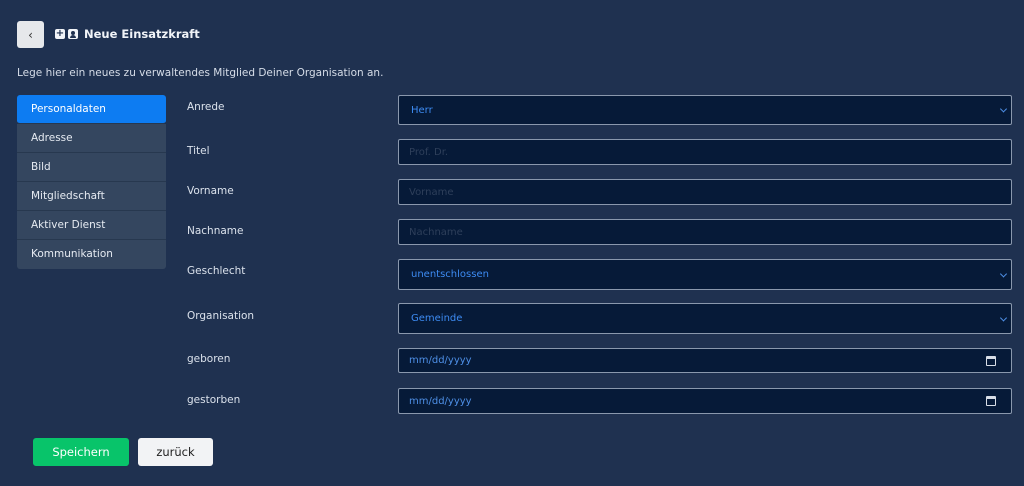 This screenshot has height=486, width=1024. What do you see at coordinates (175, 452) in the screenshot?
I see `back-text-button: zurück` at bounding box center [175, 452].